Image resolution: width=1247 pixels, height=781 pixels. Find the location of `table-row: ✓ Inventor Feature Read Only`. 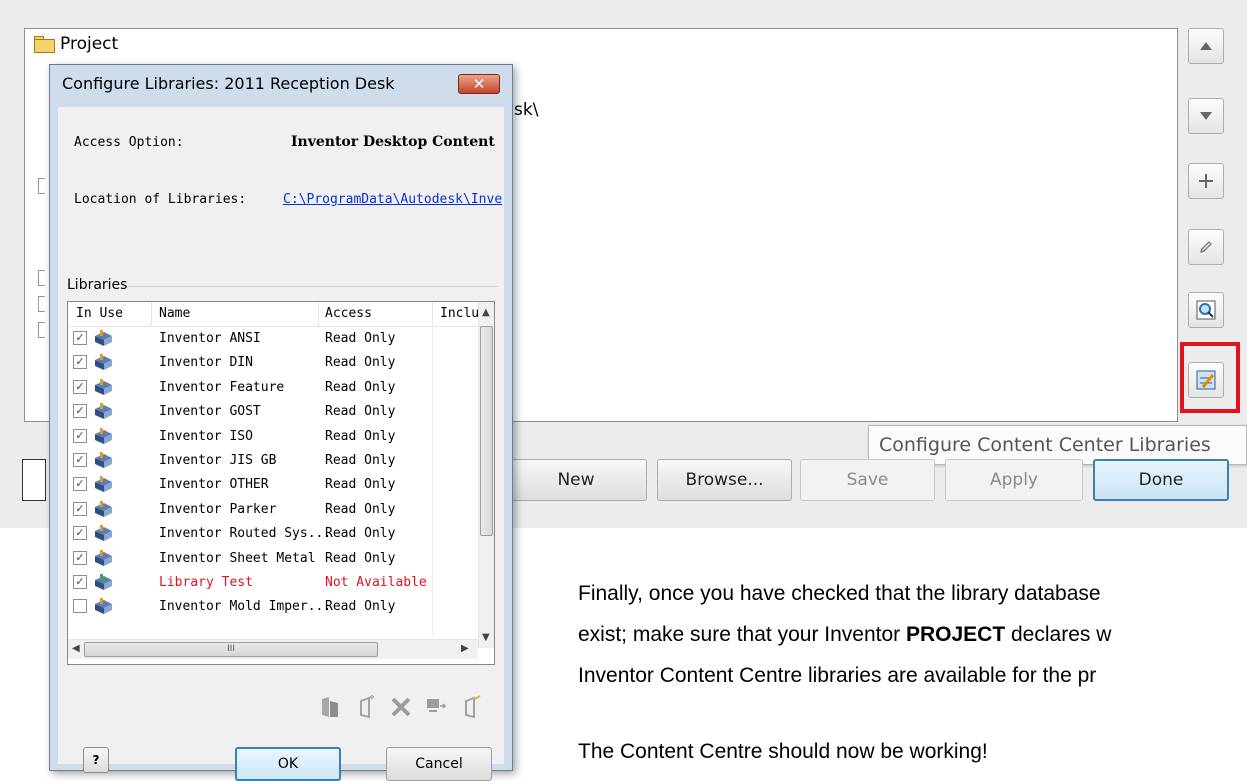

table-row: ✓ Inventor Feature Read Only is located at coordinates (273, 388).